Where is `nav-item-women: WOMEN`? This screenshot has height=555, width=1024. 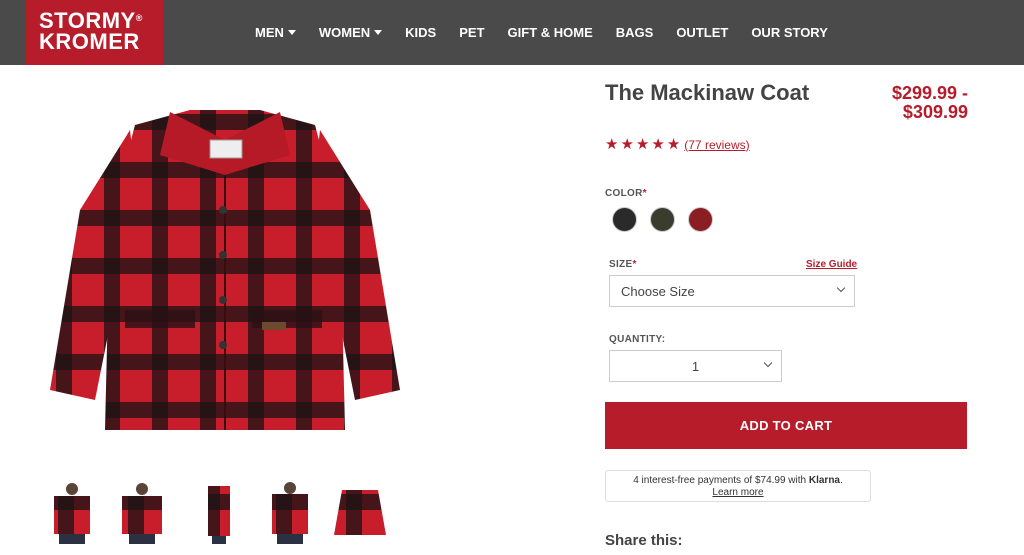 nav-item-women: WOMEN is located at coordinates (350, 32).